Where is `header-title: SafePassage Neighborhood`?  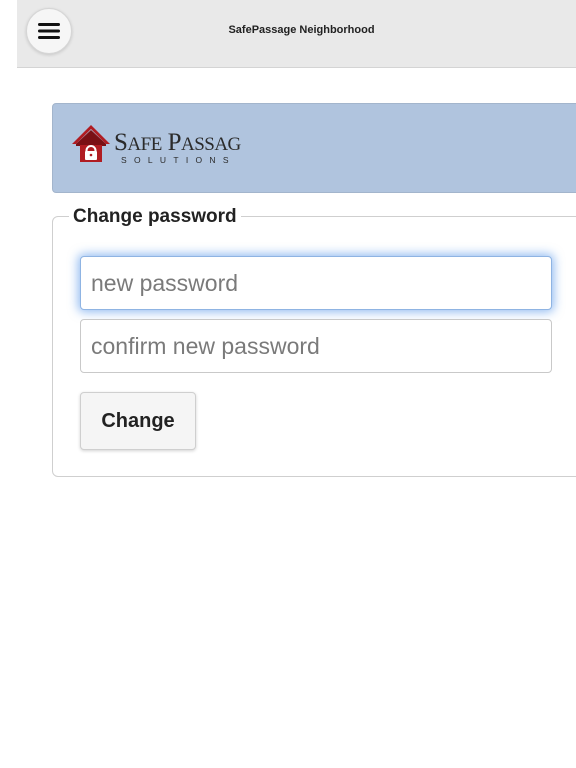 header-title: SafePassage Neighborhood is located at coordinates (301, 30).